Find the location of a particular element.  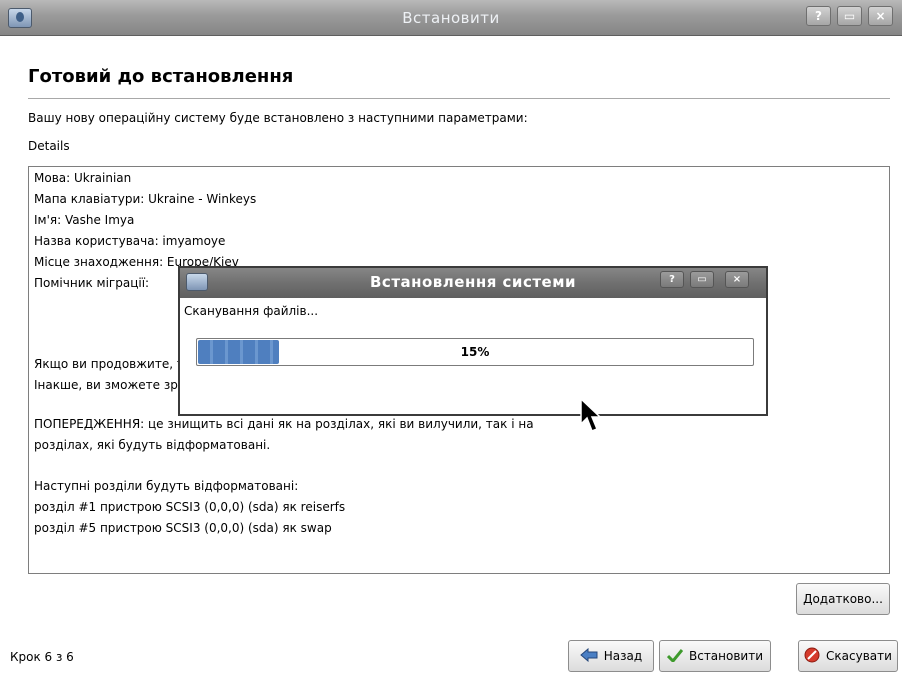

maximize-icon: ▭ is located at coordinates (849, 16).